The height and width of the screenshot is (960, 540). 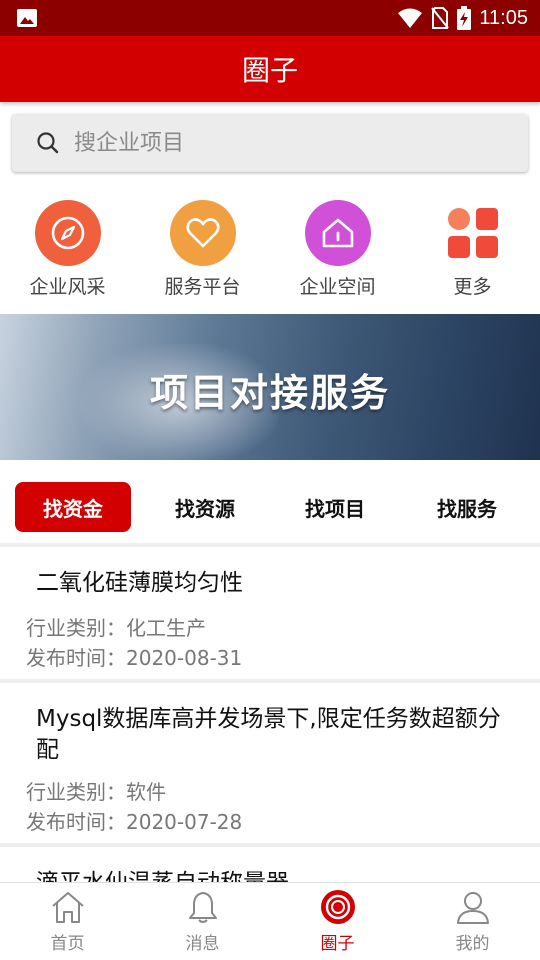 I want to click on list-item: 滴平水仙温蒸自动称量器, so click(x=270, y=864).